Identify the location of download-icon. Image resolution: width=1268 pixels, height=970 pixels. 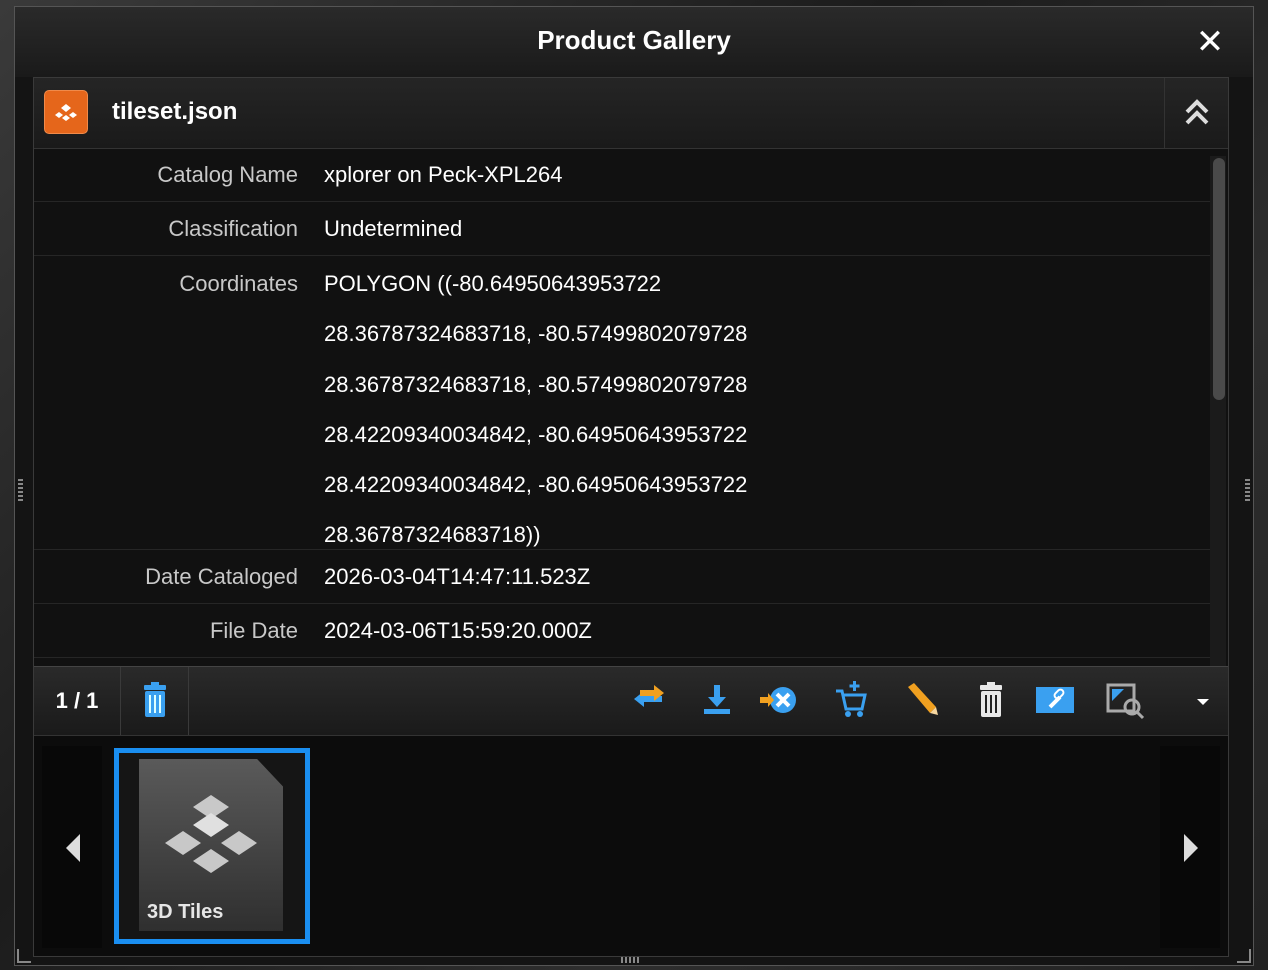
(717, 699).